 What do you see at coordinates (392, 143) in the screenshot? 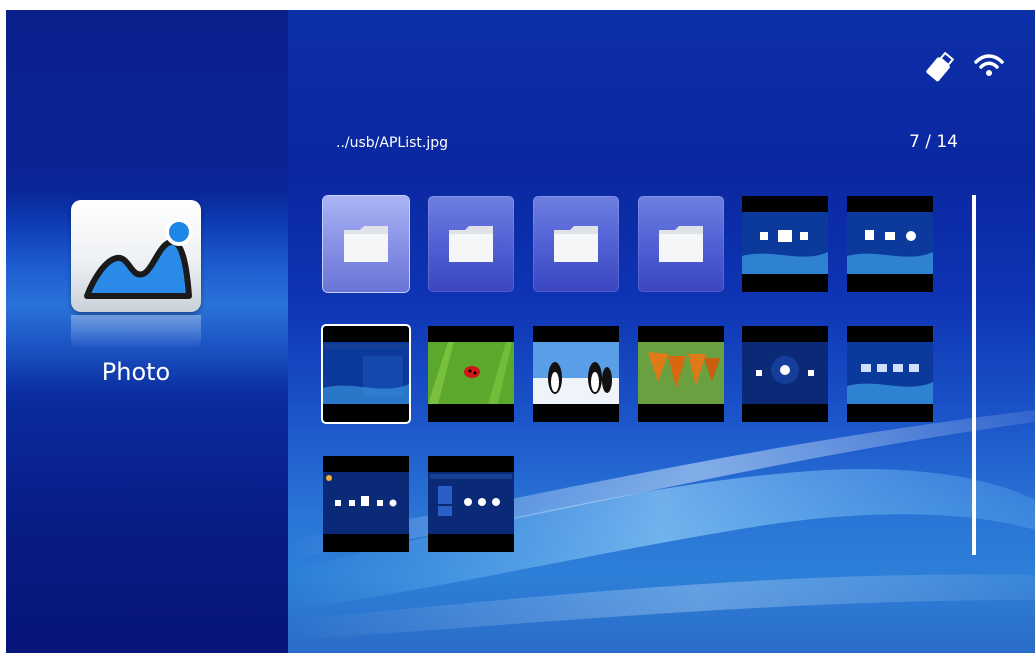
I see `current-file-path: ../usb/APList.jpg` at bounding box center [392, 143].